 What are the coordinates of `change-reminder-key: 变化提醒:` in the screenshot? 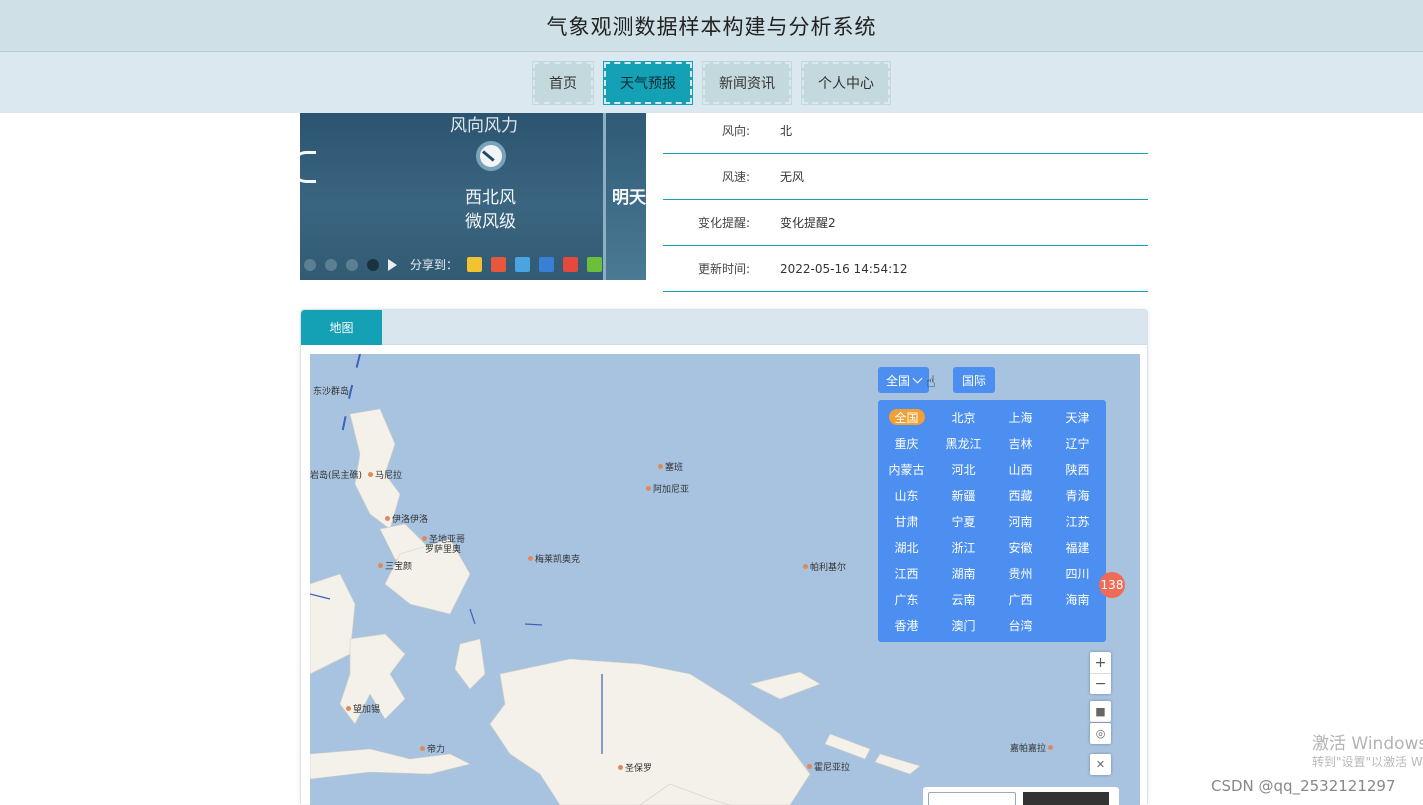 It's located at (723, 223).